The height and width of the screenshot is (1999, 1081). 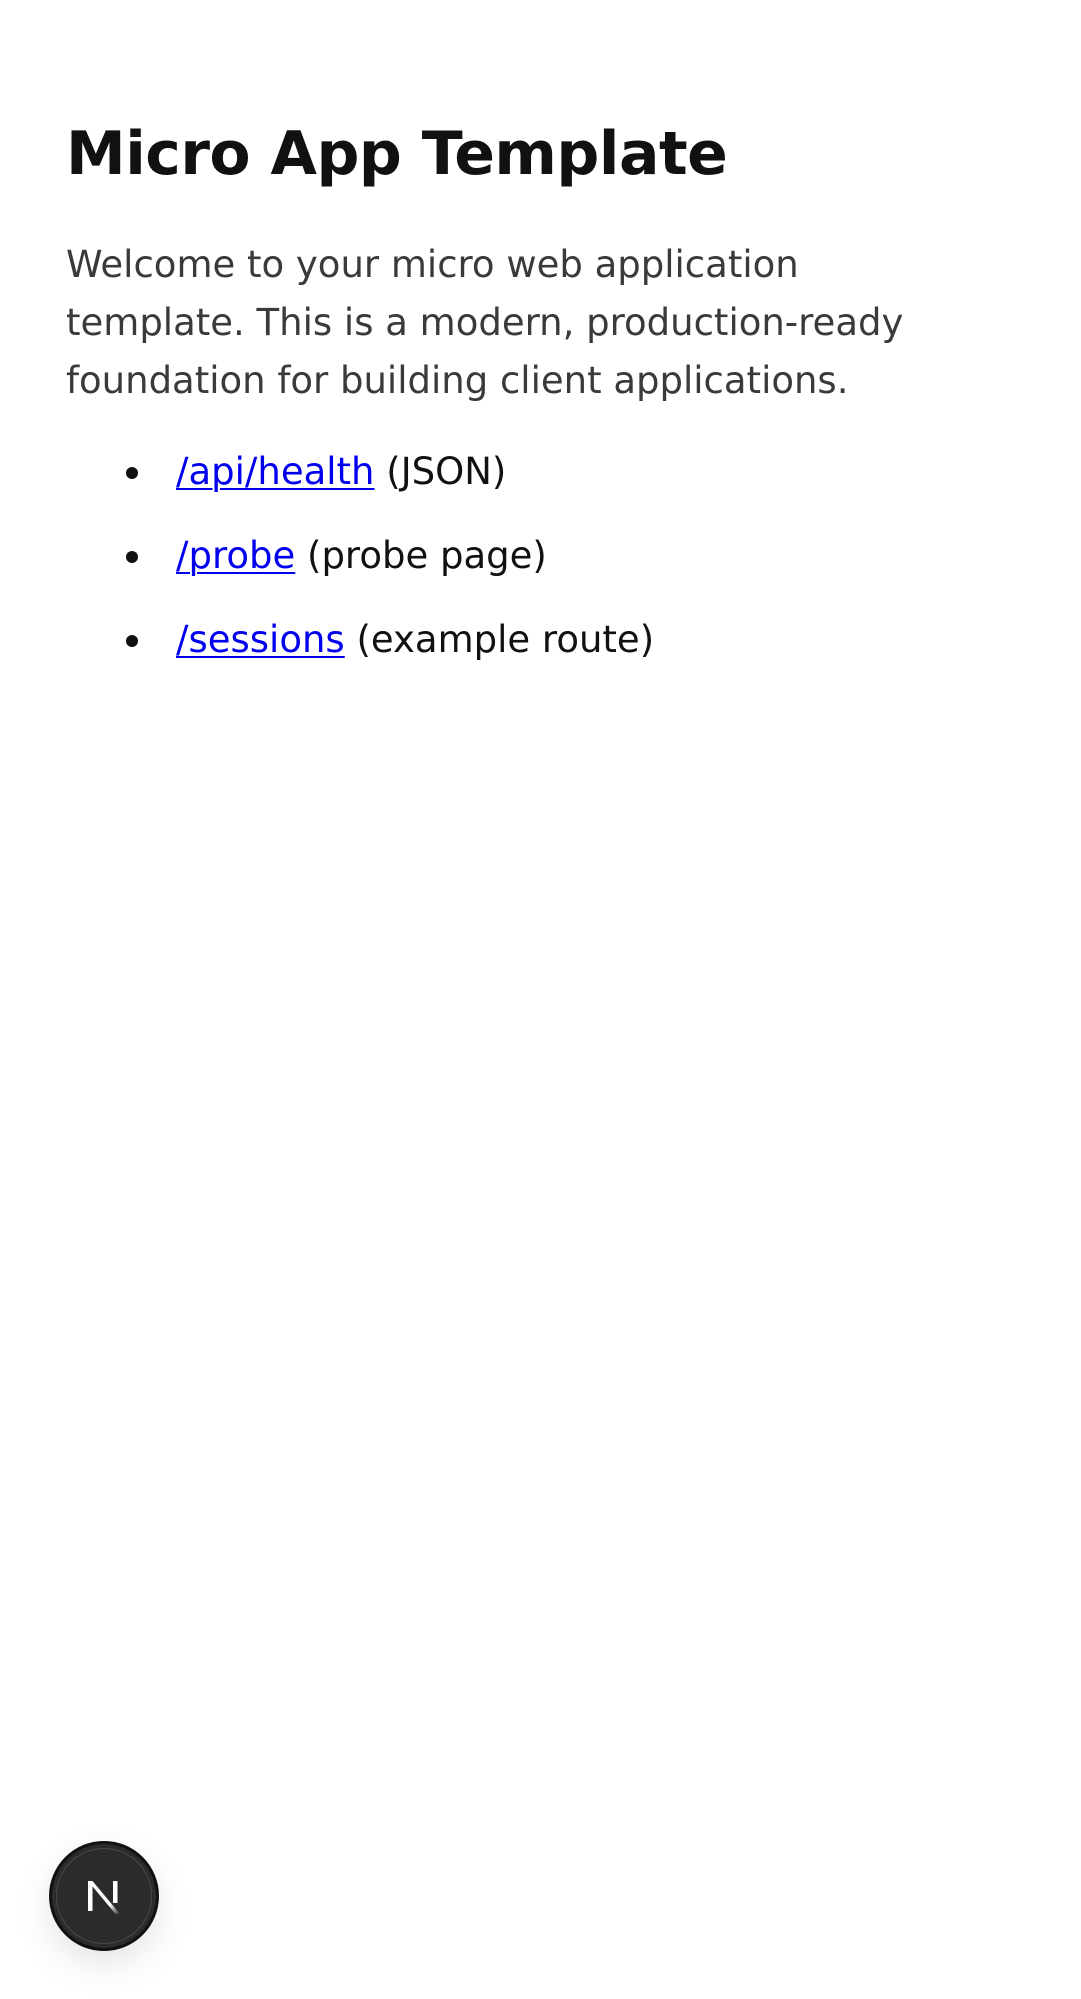 What do you see at coordinates (516, 472) in the screenshot?
I see `list-item-api-health: /api/health (JSON)` at bounding box center [516, 472].